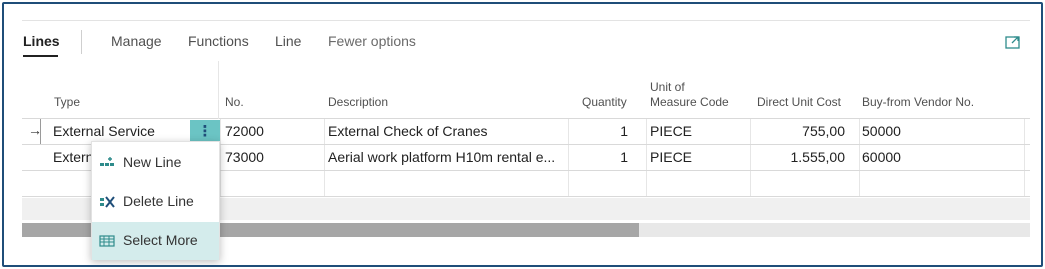 The height and width of the screenshot is (269, 1045). I want to click on cell-type: External Service, so click(120, 131).